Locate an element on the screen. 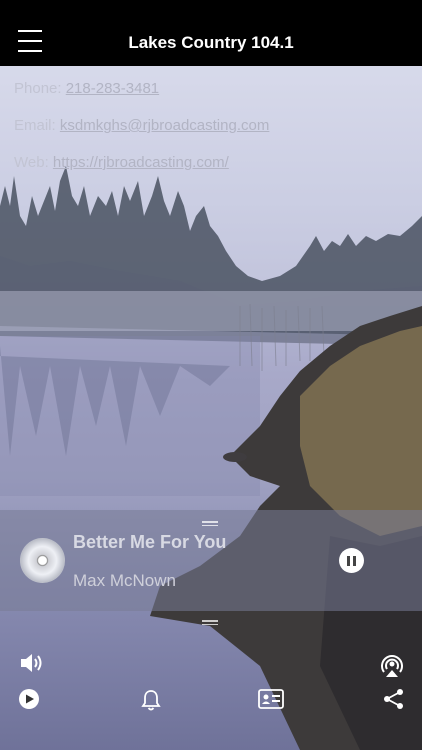 This screenshot has width=422, height=750. contact-card-icon is located at coordinates (271, 699).